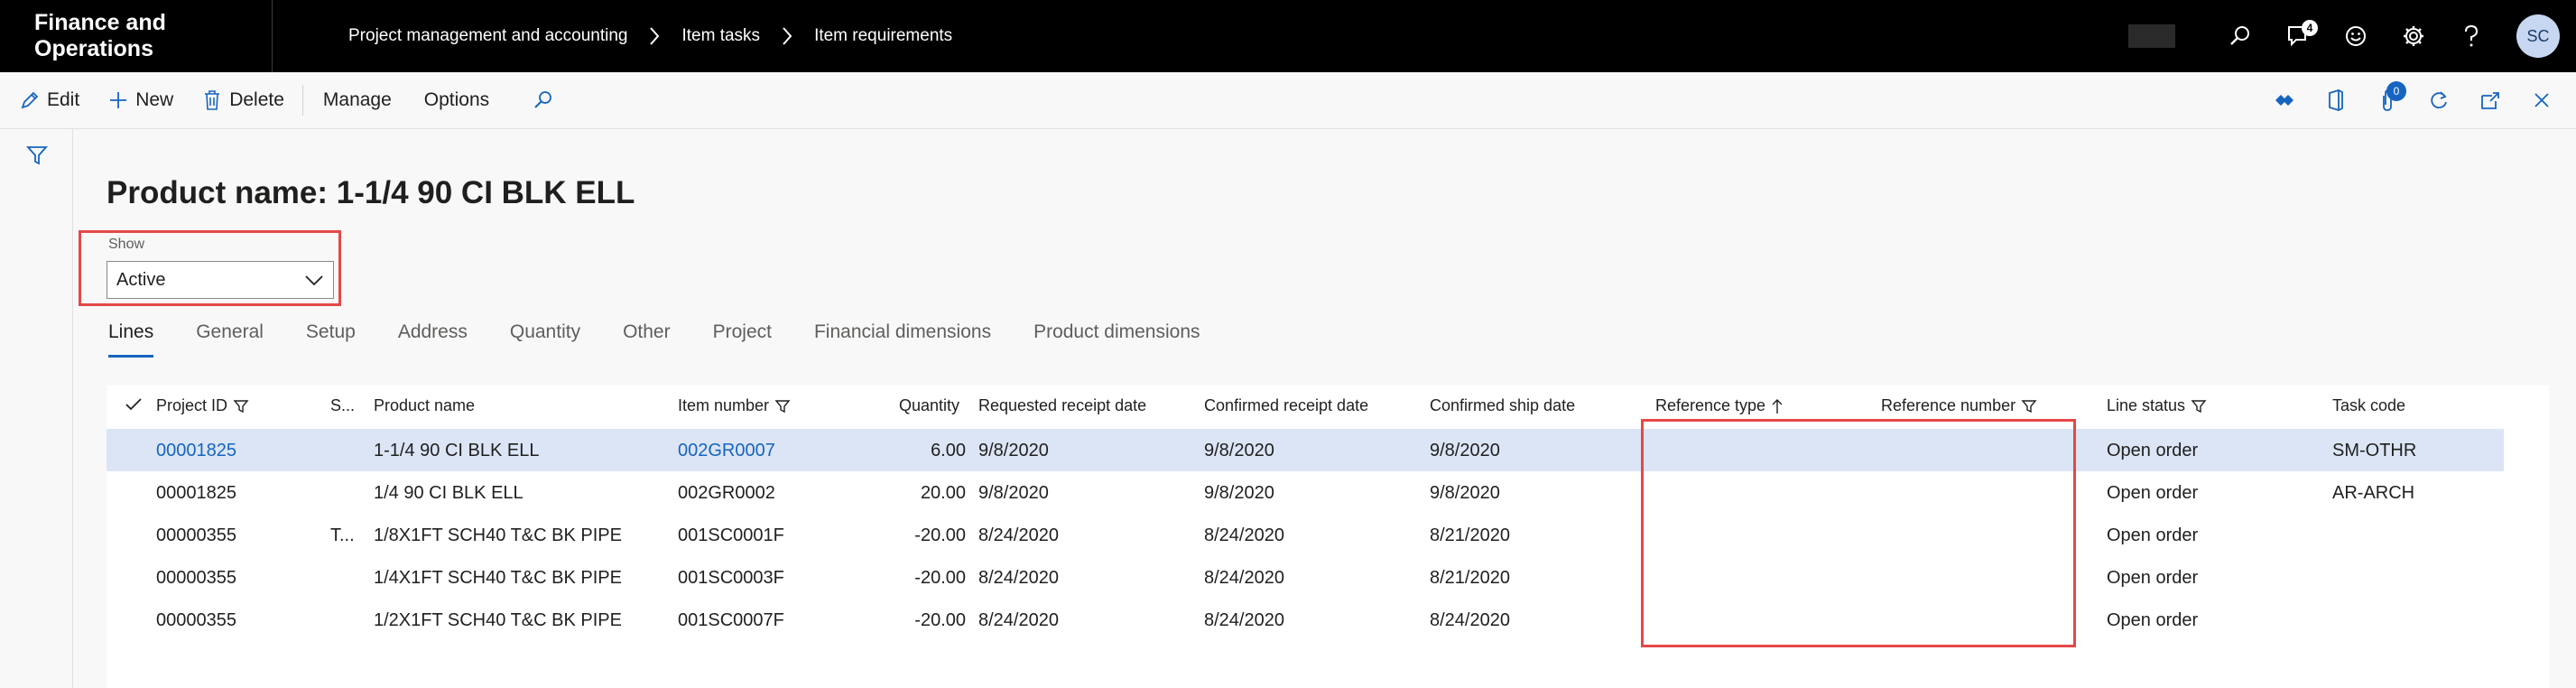 The height and width of the screenshot is (688, 2576). Describe the element at coordinates (498, 578) in the screenshot. I see `cell-product-name: 1/4X1FT SCH40 T&C BK PIPE` at that location.